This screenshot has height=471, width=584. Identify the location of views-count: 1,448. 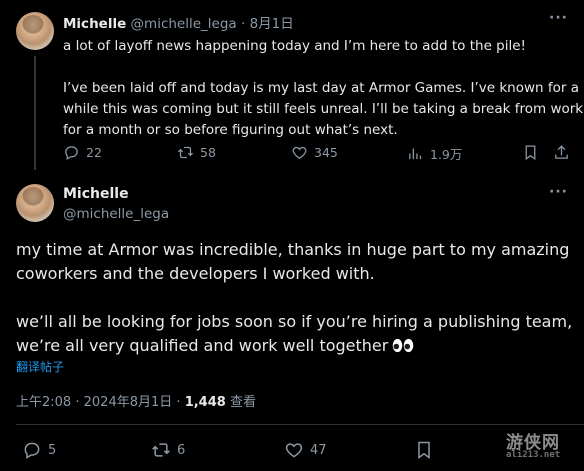
(205, 402).